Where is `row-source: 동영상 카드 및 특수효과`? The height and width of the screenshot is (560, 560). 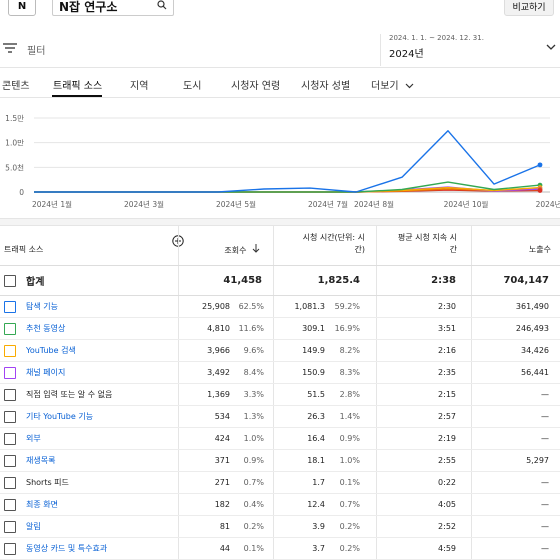 row-source: 동영상 카드 및 특수효과 is located at coordinates (66, 548).